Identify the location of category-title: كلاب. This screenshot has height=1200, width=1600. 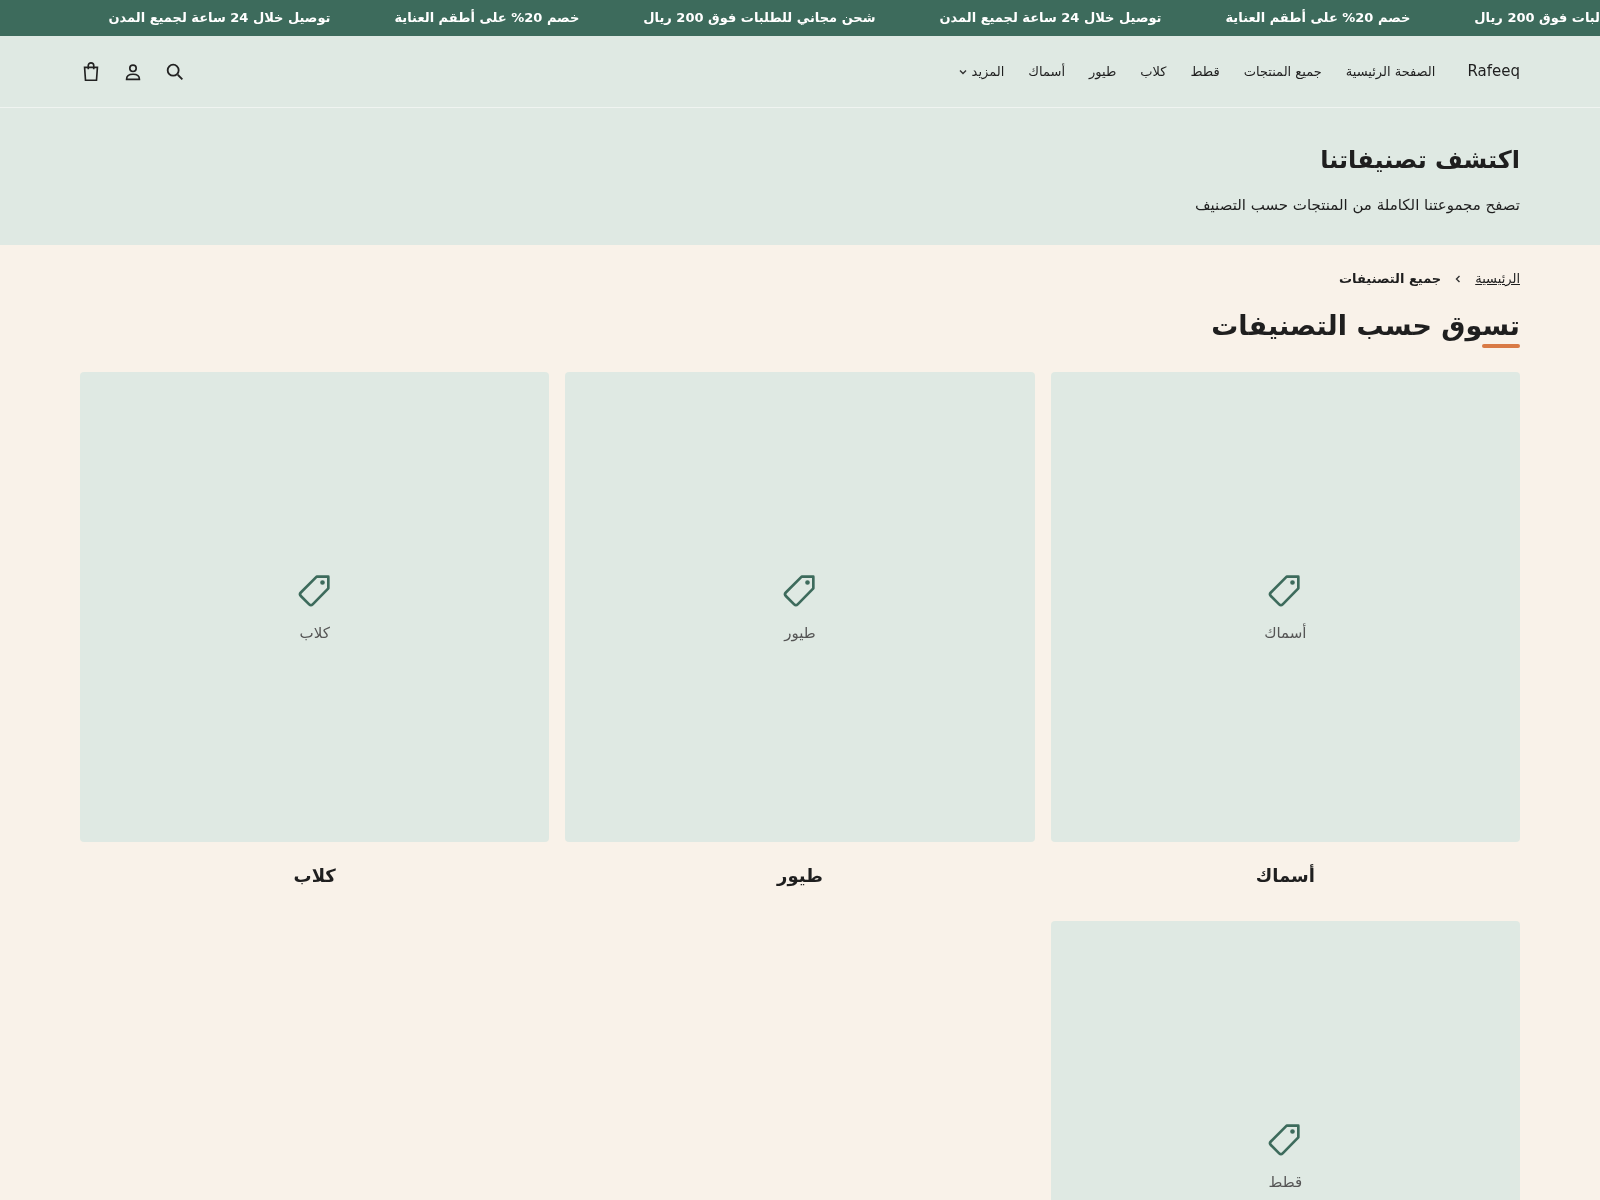
(315, 876).